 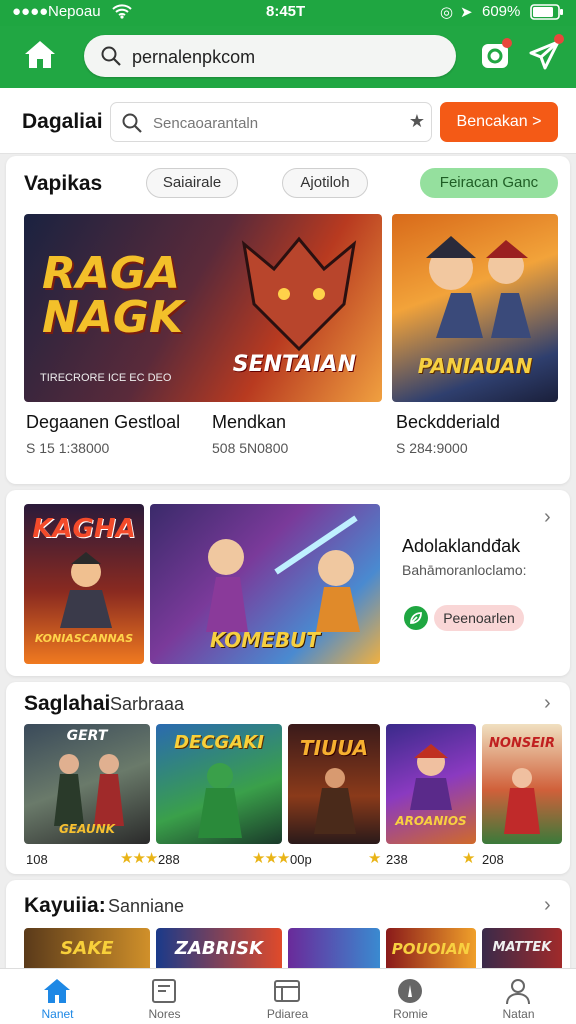 I want to click on tab-store: Pdiarea, so click(x=287, y=996).